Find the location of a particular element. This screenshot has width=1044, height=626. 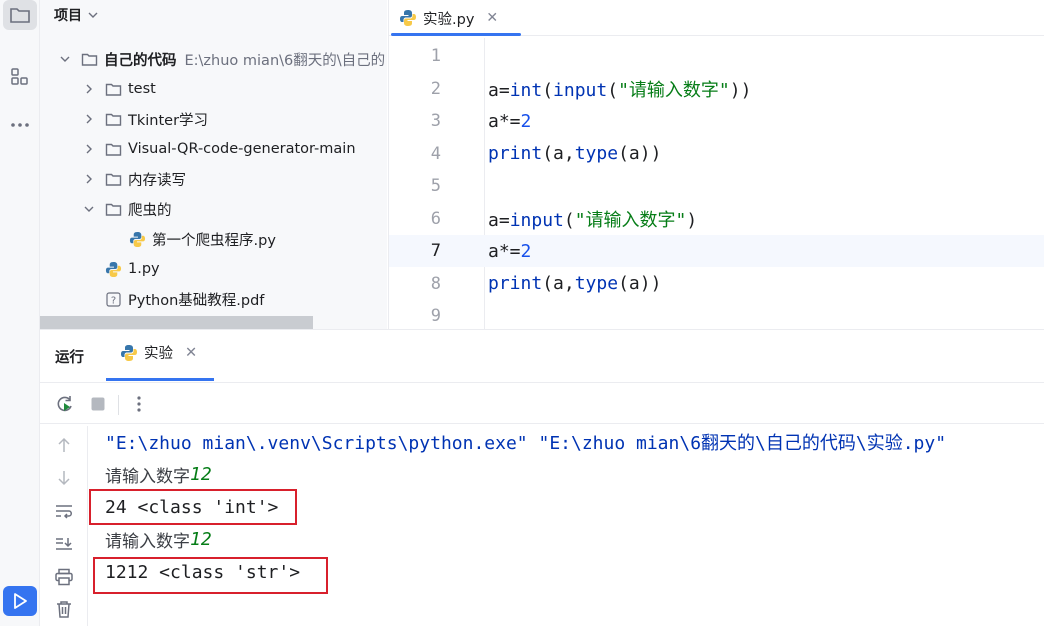

tree-item-0: 自己的代码 E:\zhuo mian\6翻天的\自己的 is located at coordinates (213, 59).